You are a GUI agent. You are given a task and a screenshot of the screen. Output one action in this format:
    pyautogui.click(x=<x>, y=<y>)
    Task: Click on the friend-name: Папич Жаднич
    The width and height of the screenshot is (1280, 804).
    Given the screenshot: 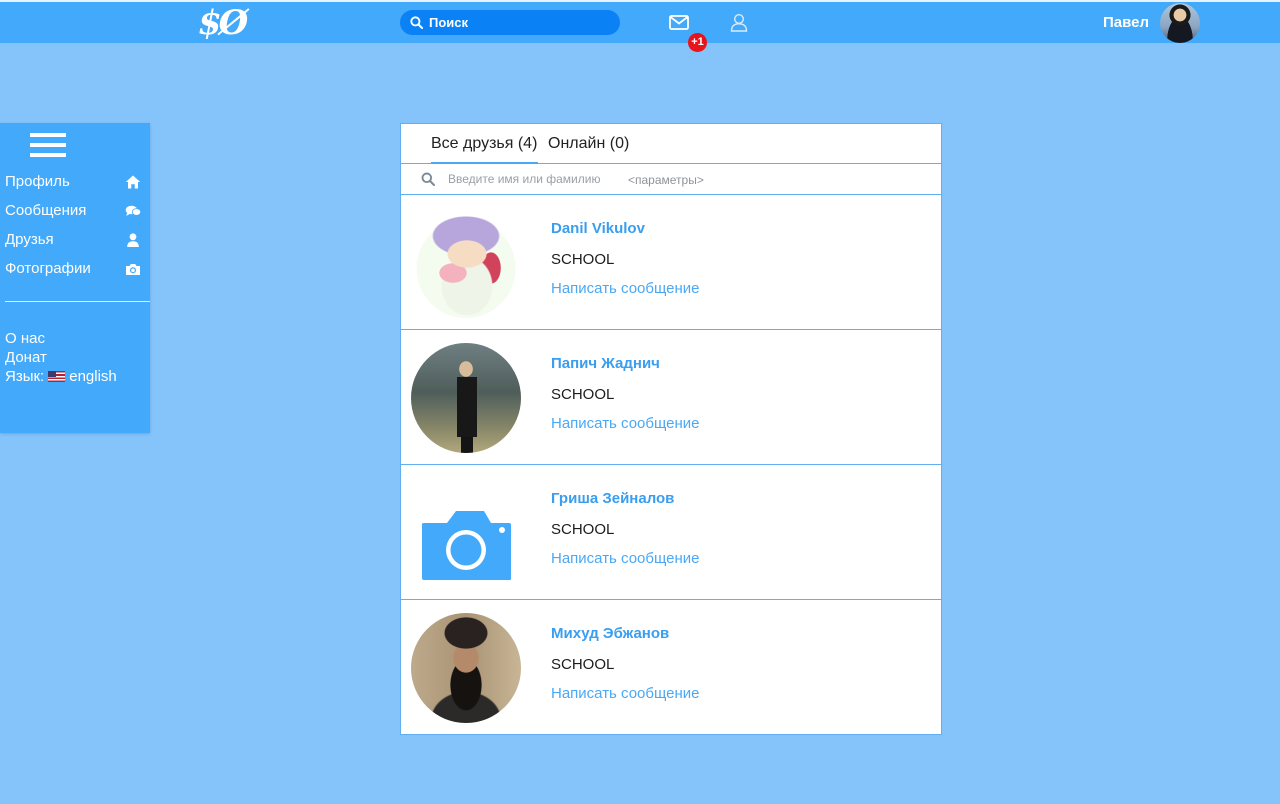 What is the action you would take?
    pyautogui.click(x=605, y=363)
    